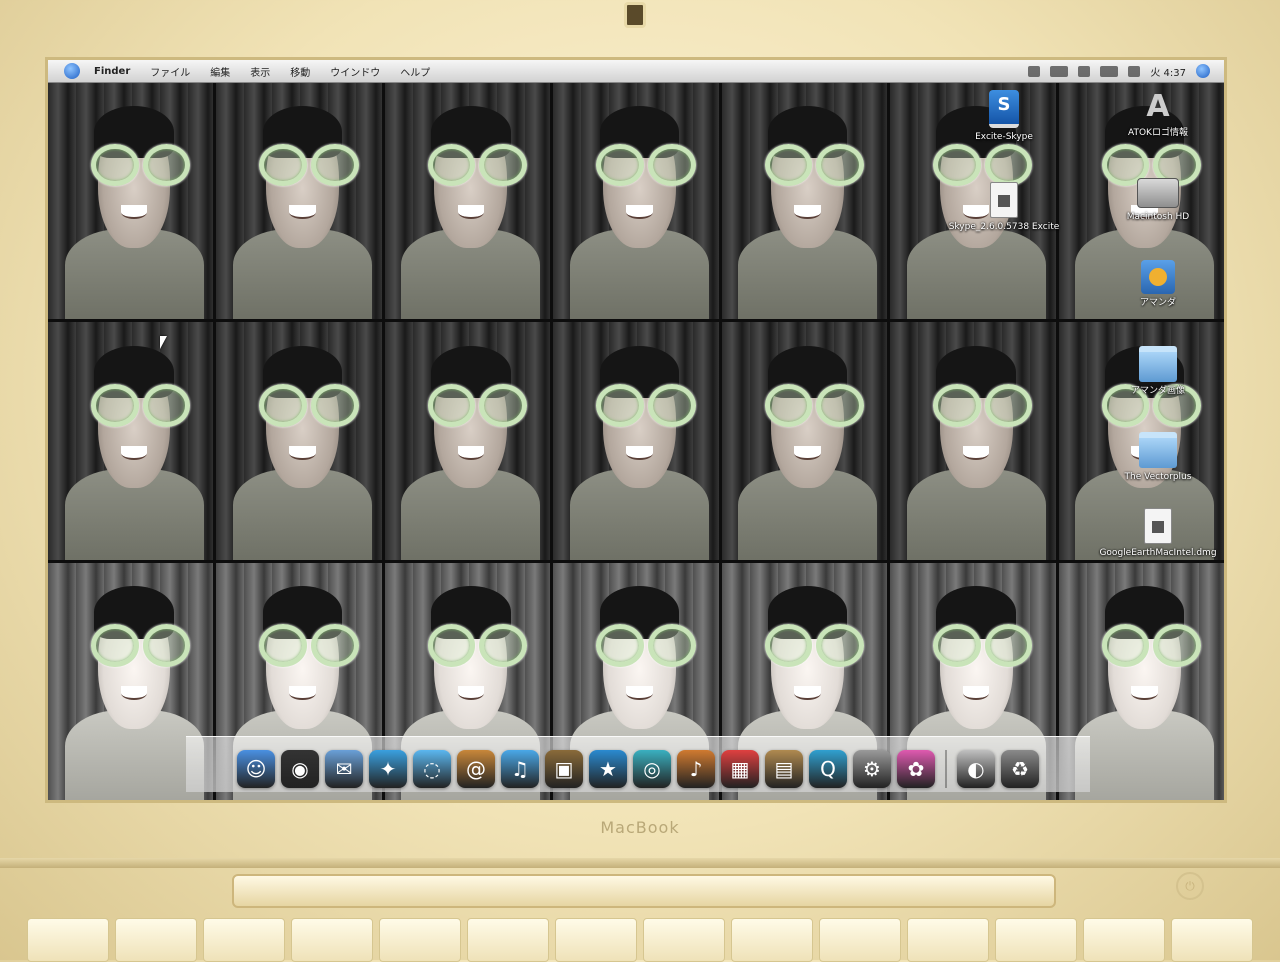  Describe the element at coordinates (1109, 71) in the screenshot. I see `battery-icon` at that location.